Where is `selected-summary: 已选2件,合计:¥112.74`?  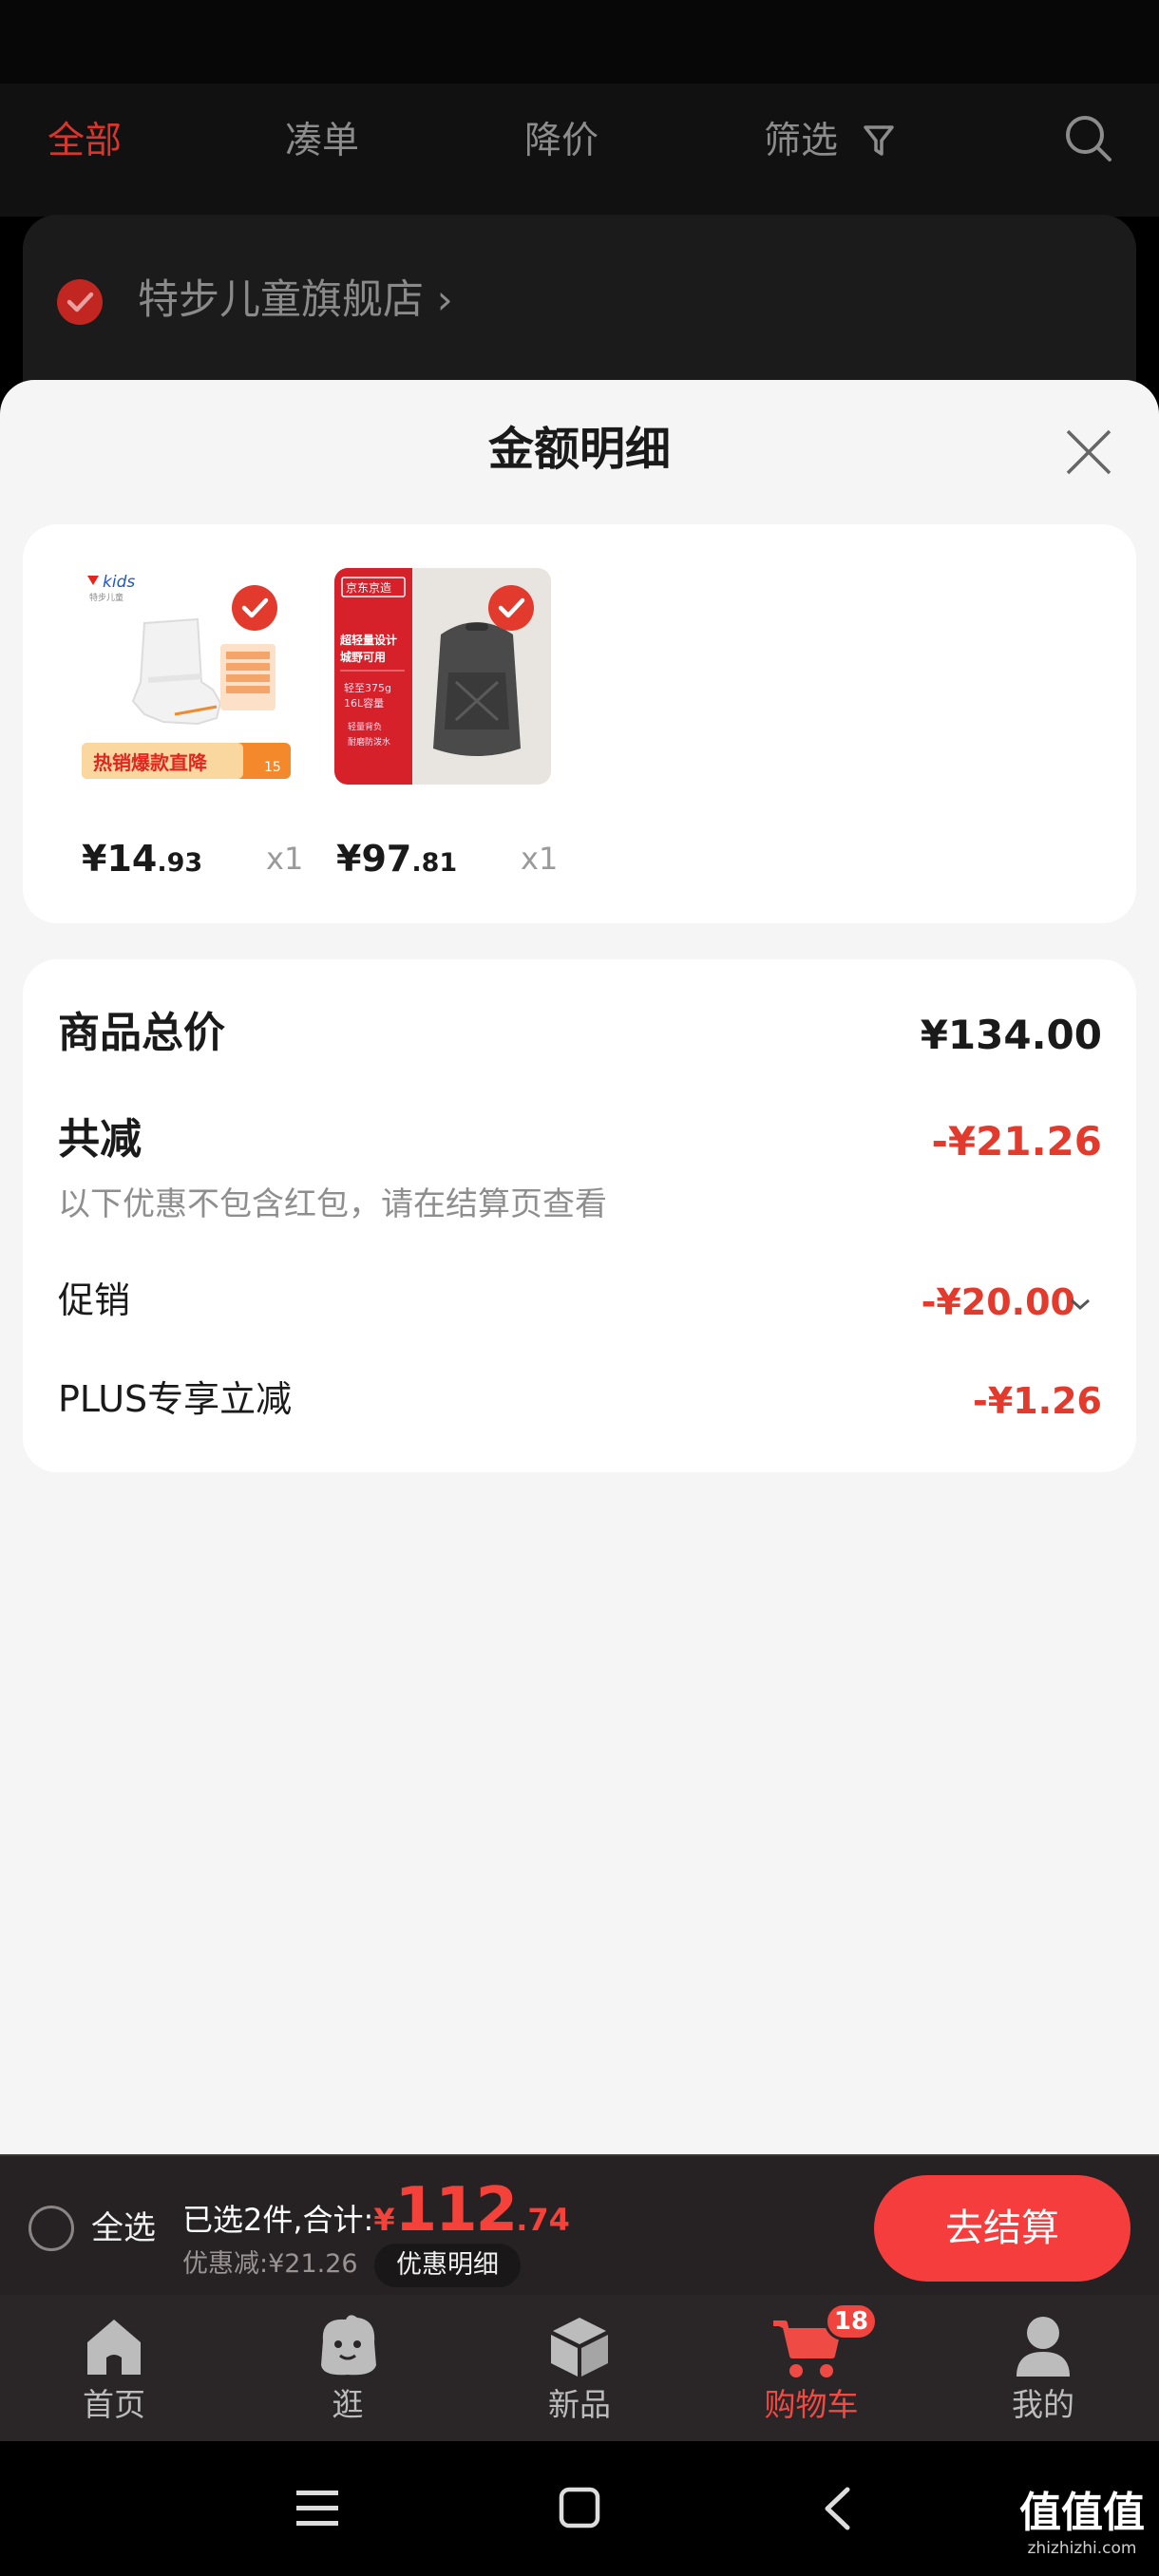 selected-summary: 已选2件,合计:¥112.74 is located at coordinates (376, 2210).